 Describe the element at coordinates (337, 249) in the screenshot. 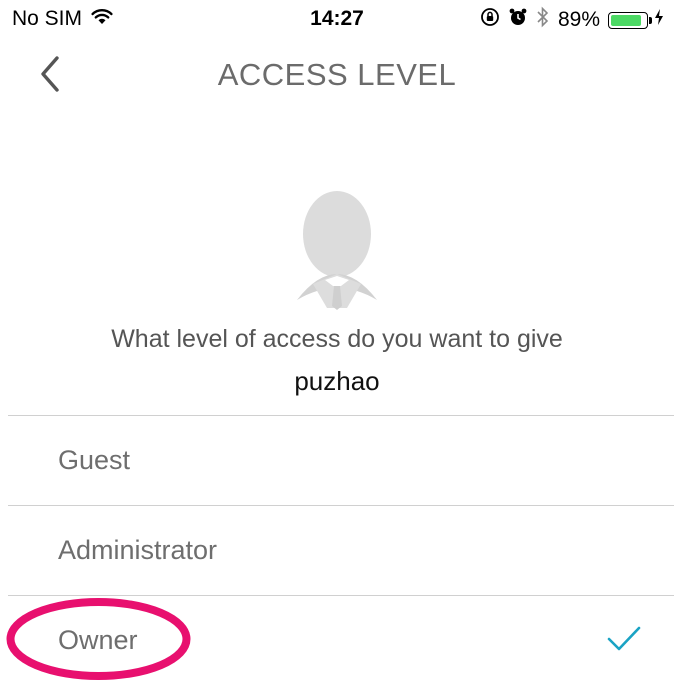

I see `avatar` at that location.